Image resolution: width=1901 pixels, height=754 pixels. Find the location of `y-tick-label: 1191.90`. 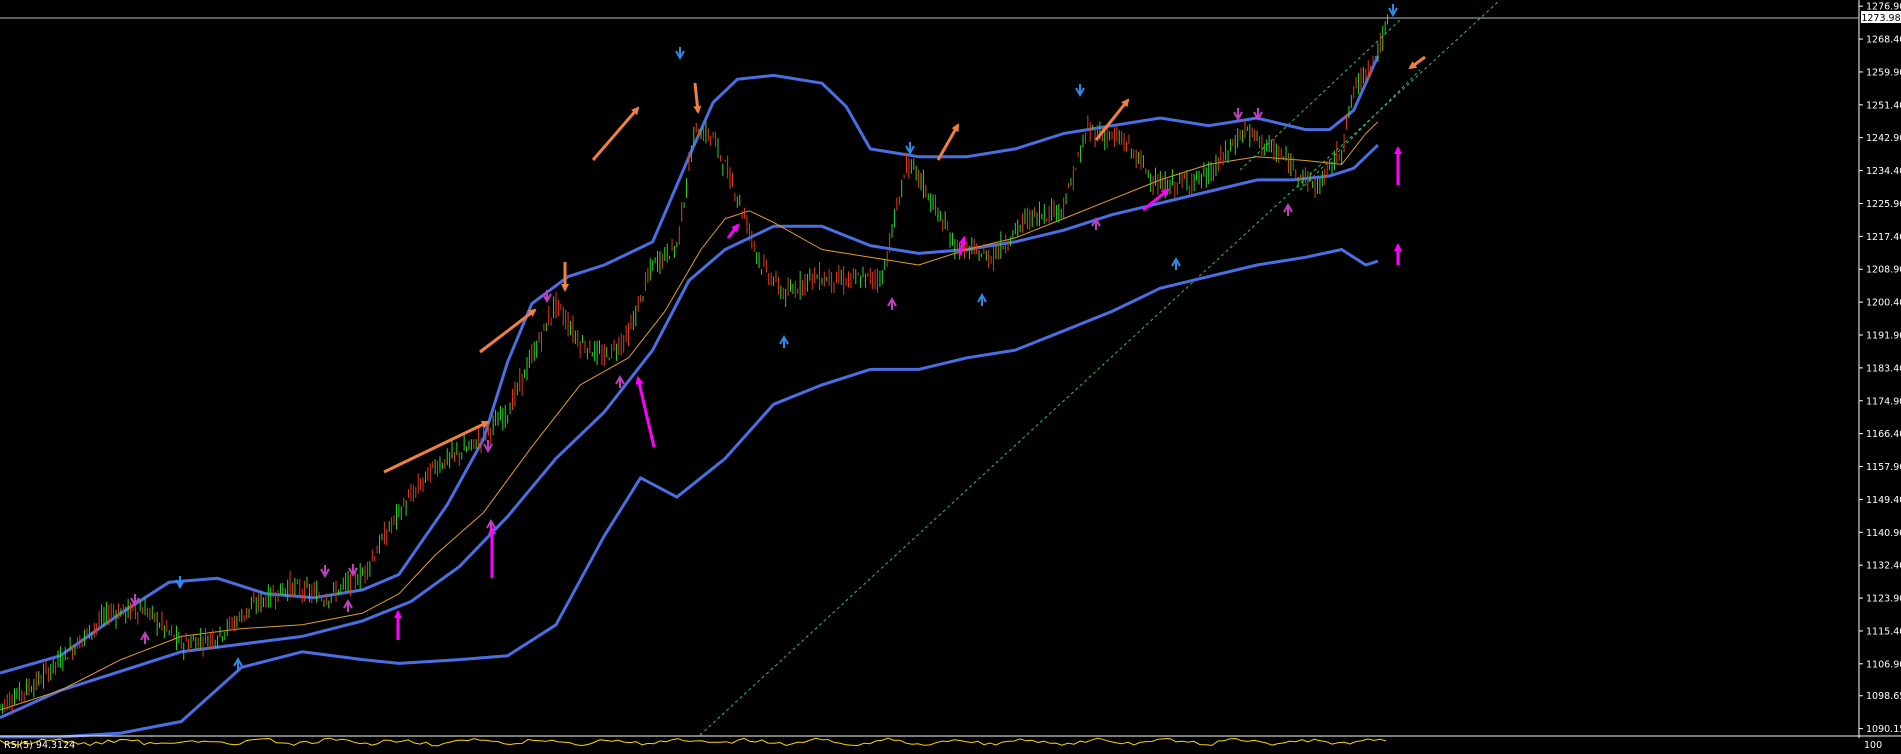

y-tick-label: 1191.90 is located at coordinates (1883, 336).